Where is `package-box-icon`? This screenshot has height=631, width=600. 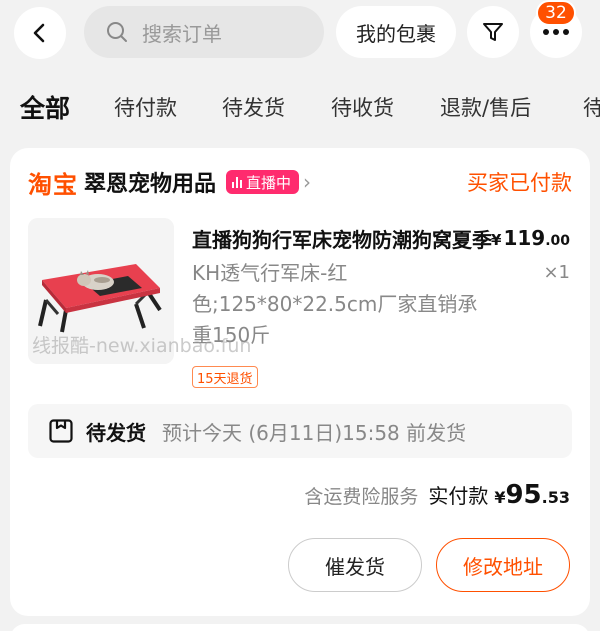 package-box-icon is located at coordinates (61, 431).